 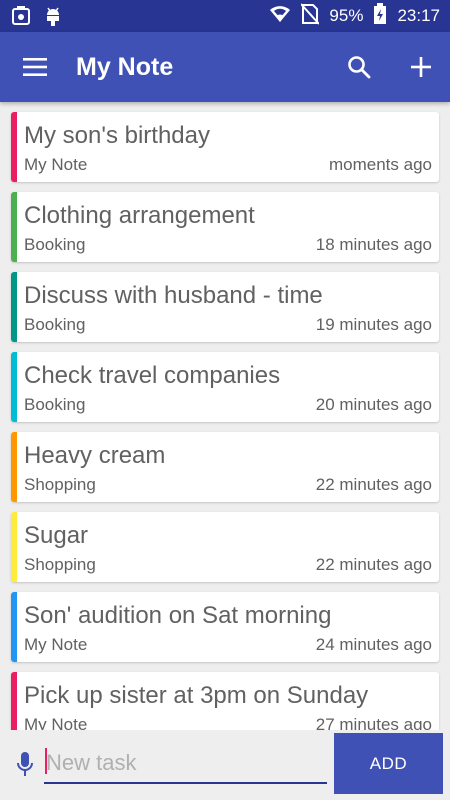 I want to click on no-sim-icon, so click(x=310, y=16).